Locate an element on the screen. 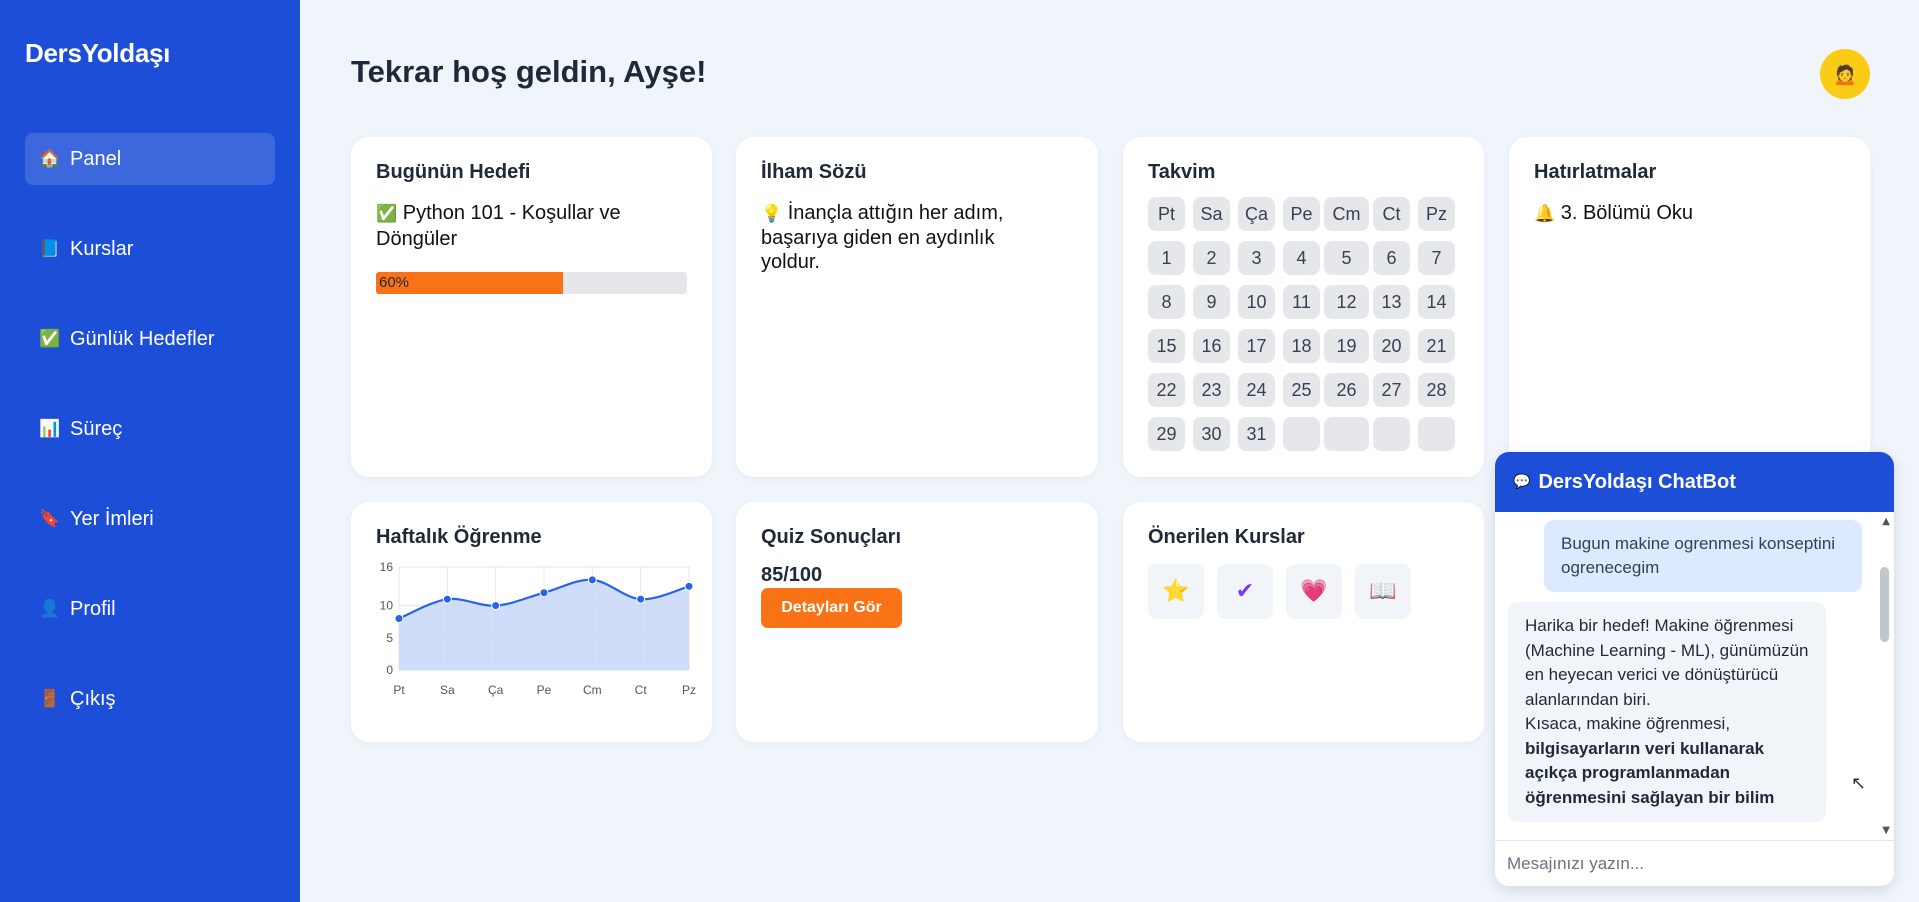 Image resolution: width=1919 pixels, height=902 pixels. calendar-date: 16 is located at coordinates (1211, 346).